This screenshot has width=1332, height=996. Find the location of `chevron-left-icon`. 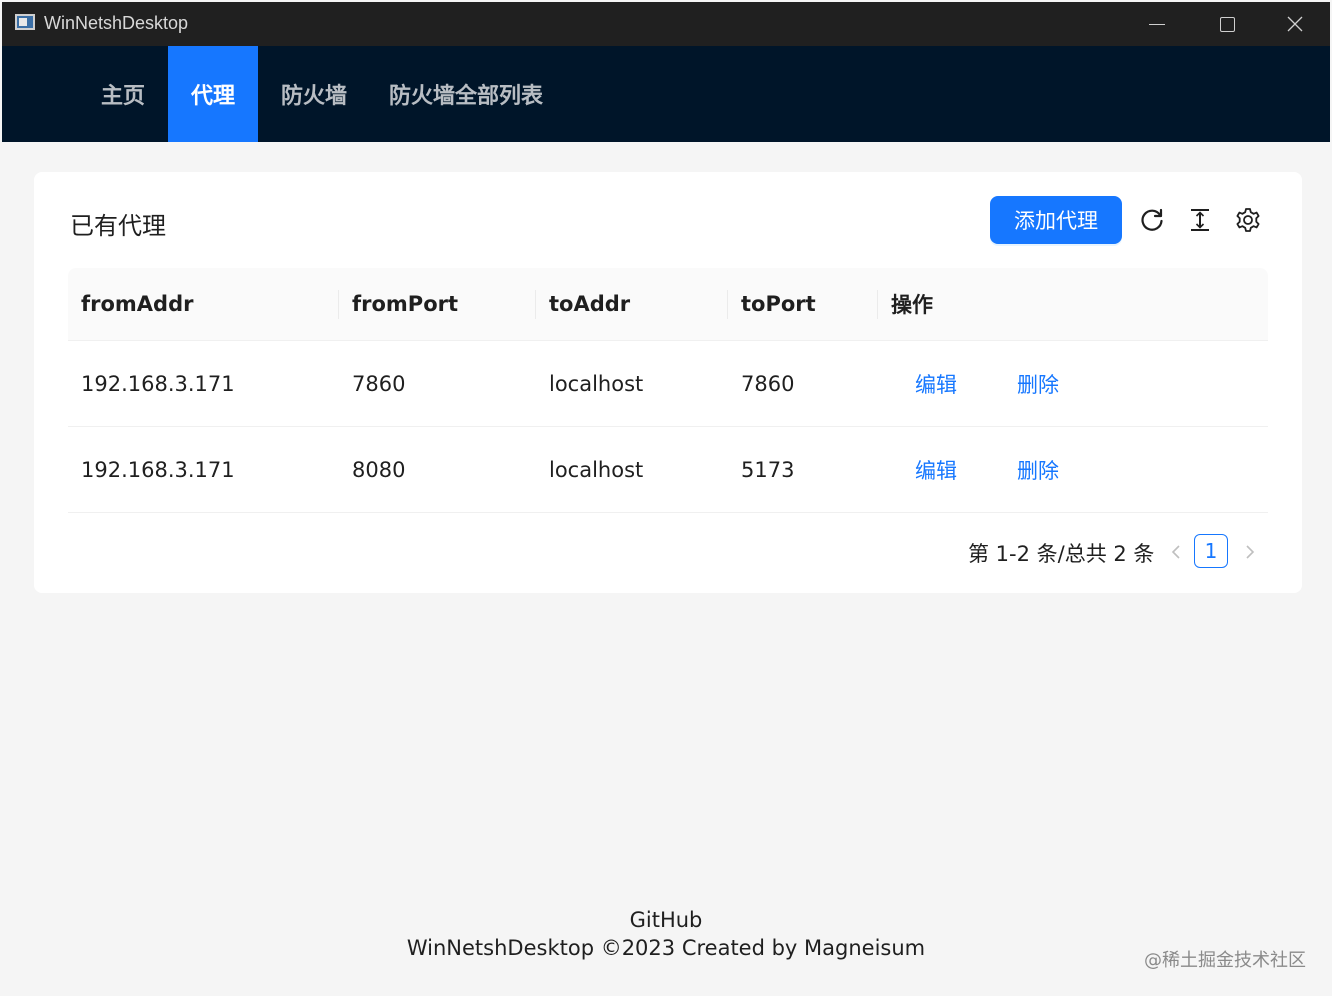

chevron-left-icon is located at coordinates (1175, 552).